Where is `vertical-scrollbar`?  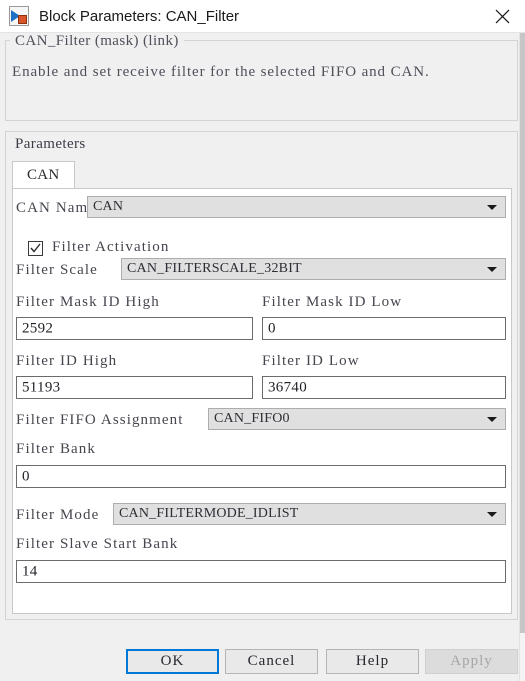
vertical-scrollbar is located at coordinates (522, 357).